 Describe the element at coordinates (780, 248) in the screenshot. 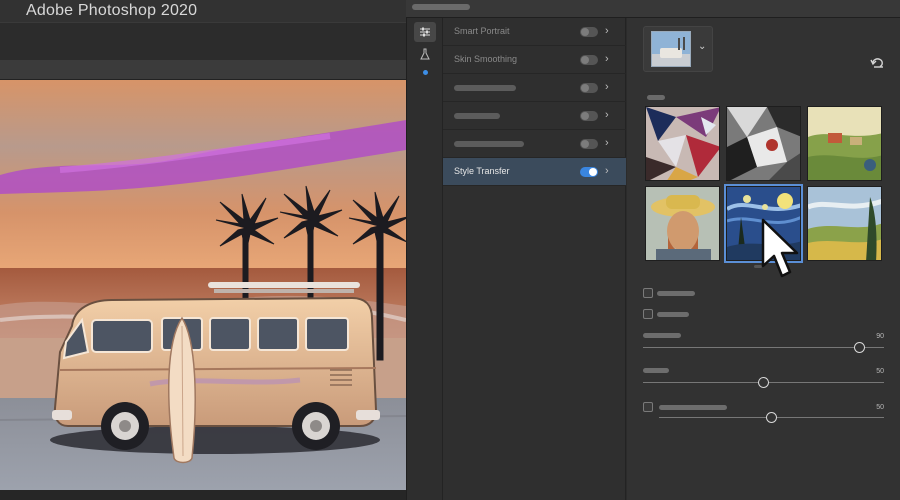

I see `mouse-cursor-icon` at that location.